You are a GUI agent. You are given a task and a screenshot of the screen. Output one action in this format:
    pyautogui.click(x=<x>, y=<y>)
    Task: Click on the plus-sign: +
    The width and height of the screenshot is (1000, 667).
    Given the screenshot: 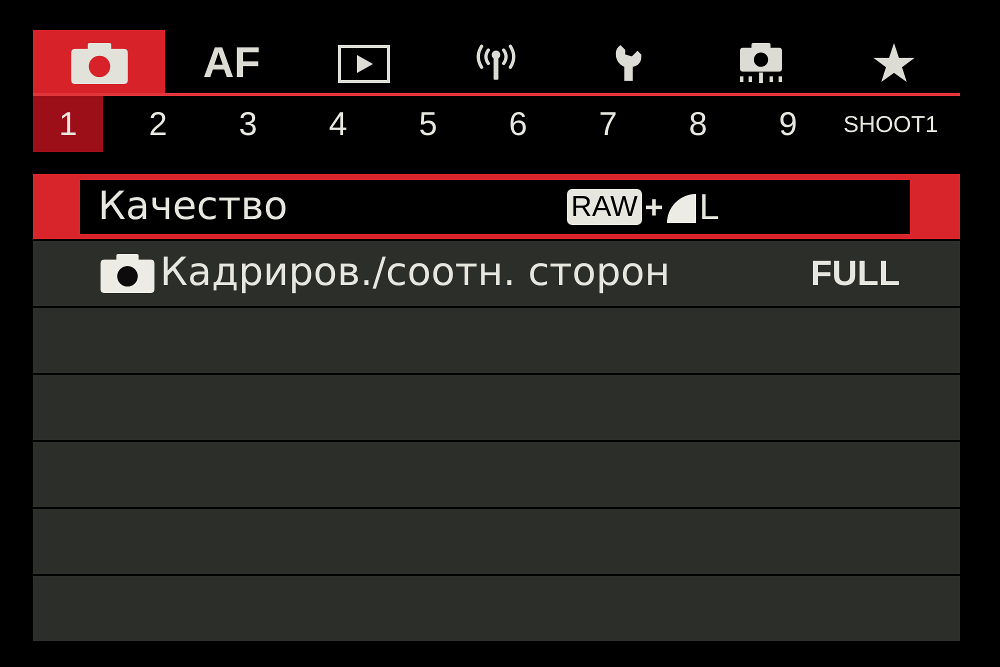 What is the action you would take?
    pyautogui.click(x=654, y=207)
    